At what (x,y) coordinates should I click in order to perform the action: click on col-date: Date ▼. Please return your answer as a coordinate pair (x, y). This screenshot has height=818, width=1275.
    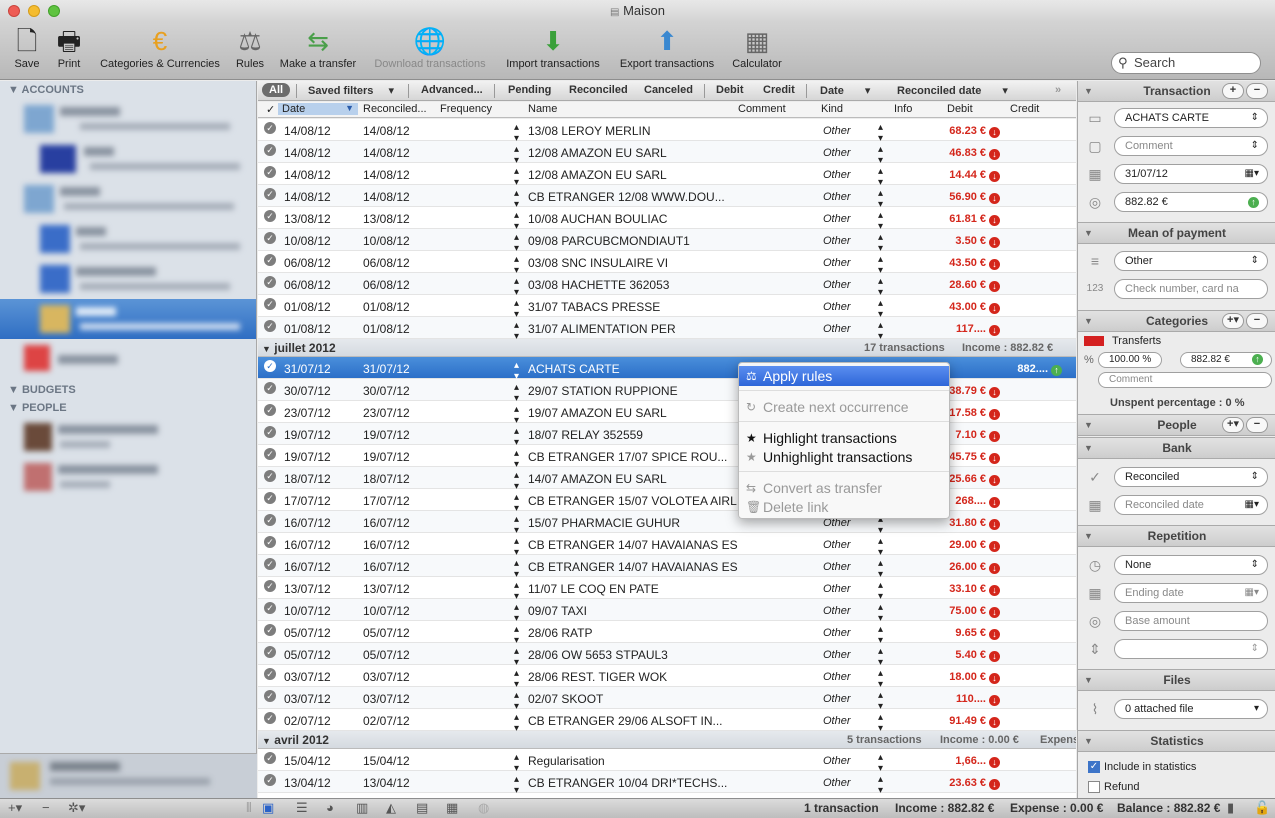
    Looking at the image, I should click on (318, 109).